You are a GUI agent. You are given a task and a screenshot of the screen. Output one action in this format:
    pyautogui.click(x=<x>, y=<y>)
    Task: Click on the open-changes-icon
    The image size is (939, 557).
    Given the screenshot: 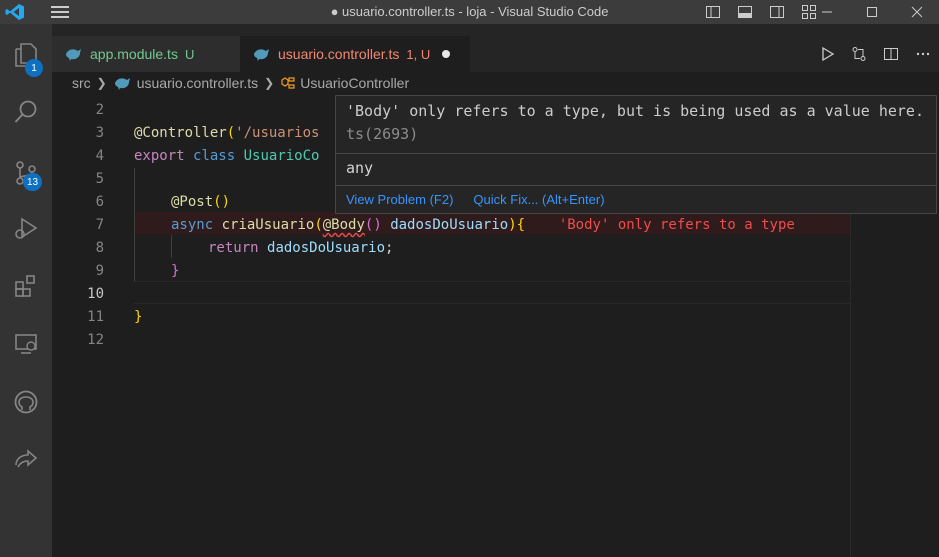 What is the action you would take?
    pyautogui.click(x=859, y=54)
    